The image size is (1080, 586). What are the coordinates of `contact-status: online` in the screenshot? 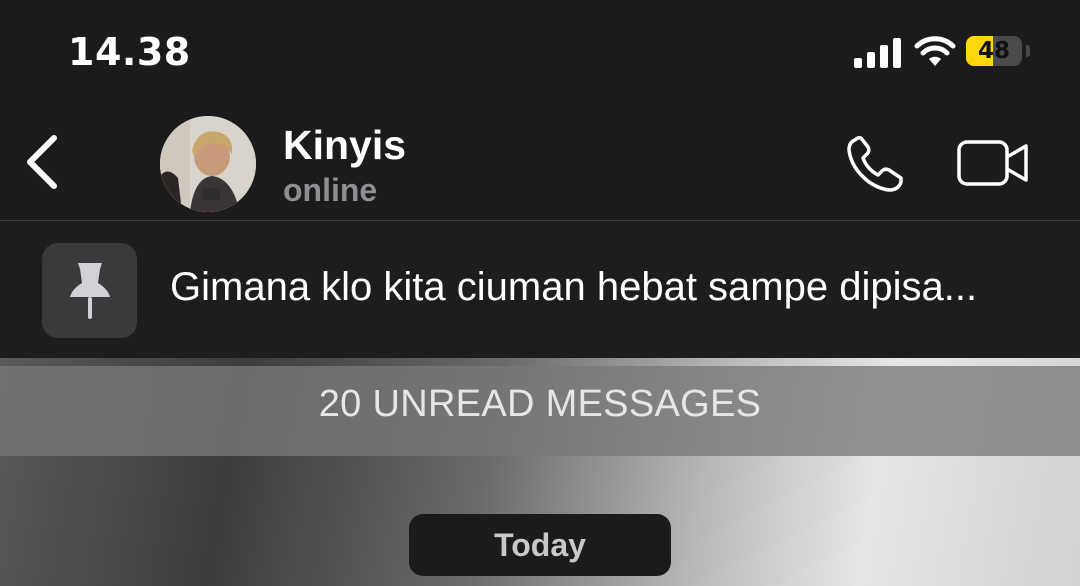 It's located at (330, 190).